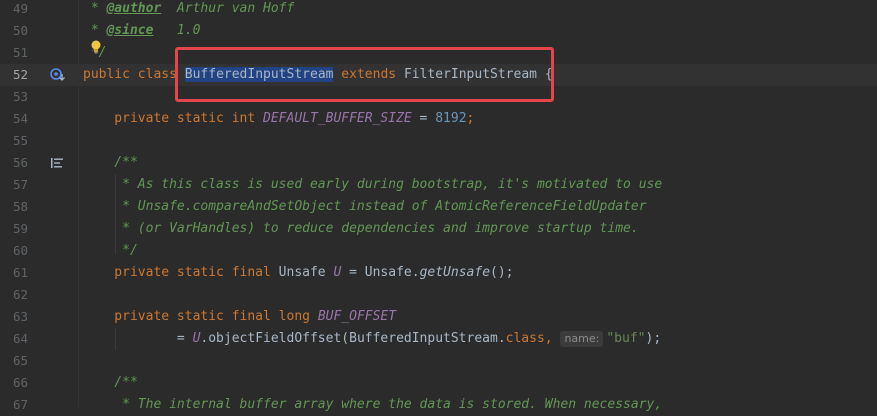 This screenshot has height=416, width=877. What do you see at coordinates (438, 141) in the screenshot?
I see `code-line: 55` at bounding box center [438, 141].